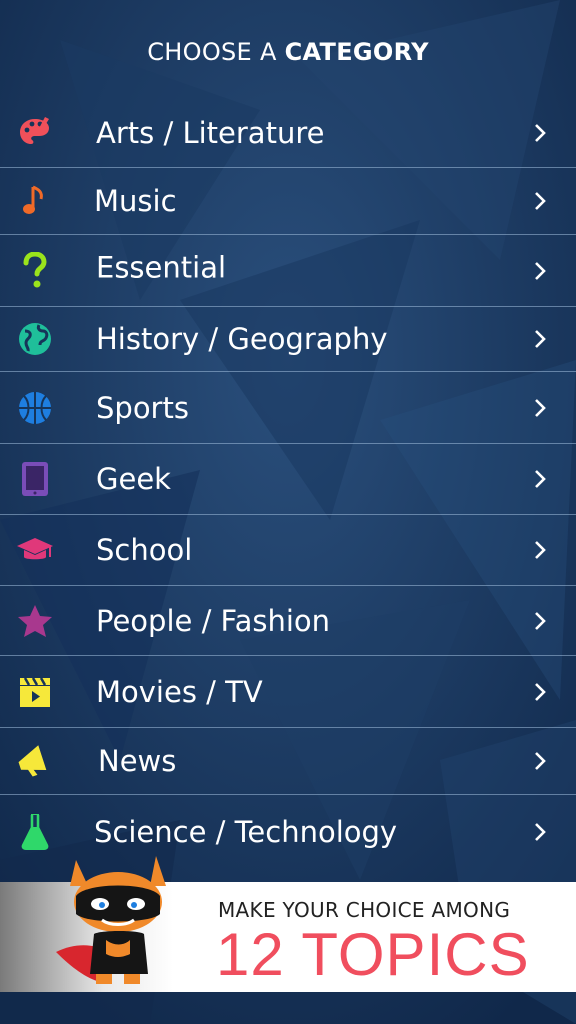 This screenshot has width=576, height=1024. Describe the element at coordinates (142, 407) in the screenshot. I see `category-label: Sports` at that location.